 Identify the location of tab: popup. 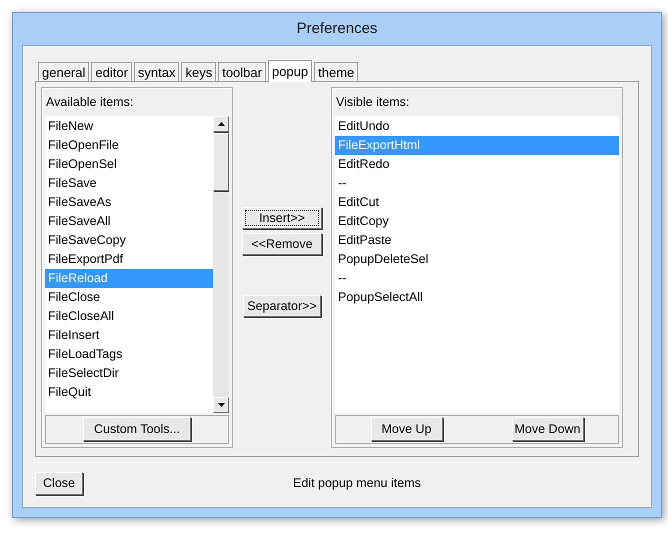
(290, 71).